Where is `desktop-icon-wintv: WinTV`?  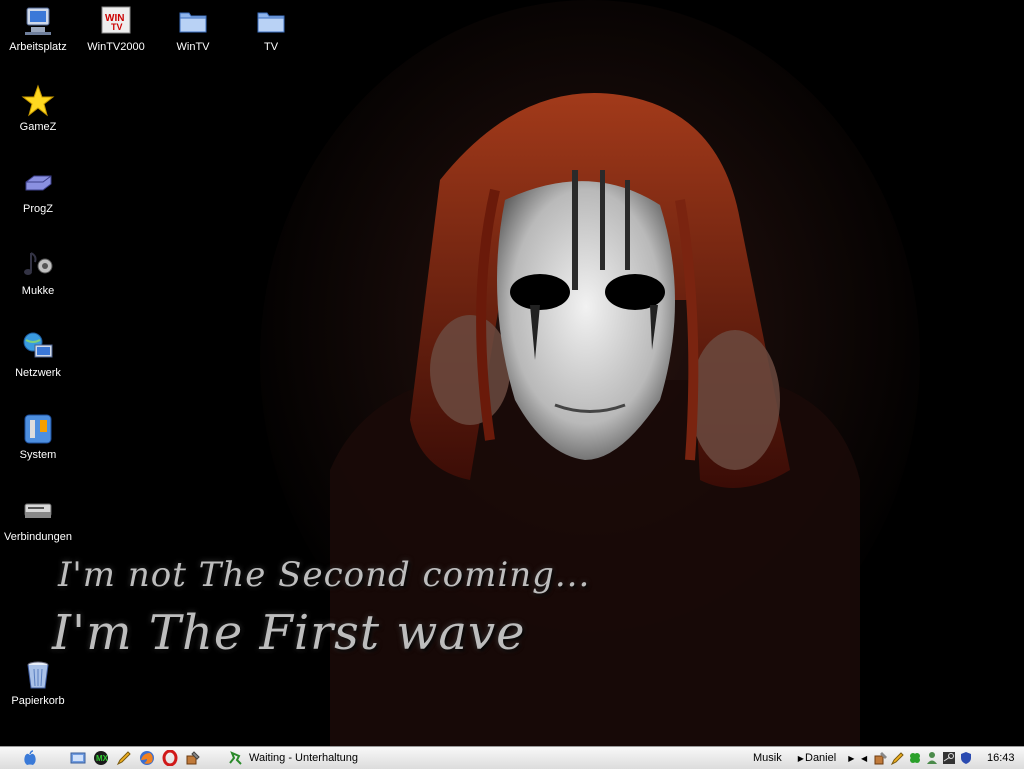
desktop-icon-wintv: WinTV is located at coordinates (193, 28).